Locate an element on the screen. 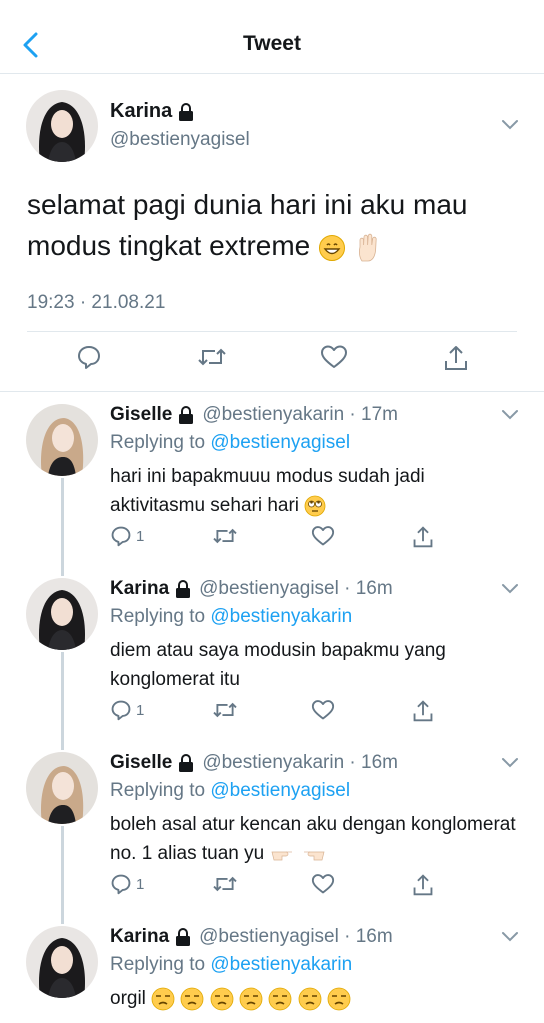 This screenshot has width=544, height=1023. author-handle-time: @bestienyakarin · 17m is located at coordinates (300, 415).